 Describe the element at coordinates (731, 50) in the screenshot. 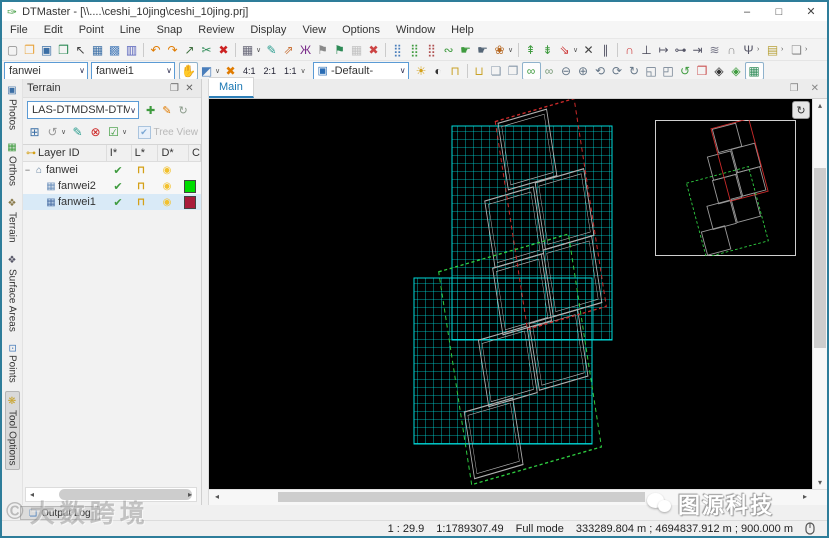

I see `magnet-2-icon: ∩` at that location.